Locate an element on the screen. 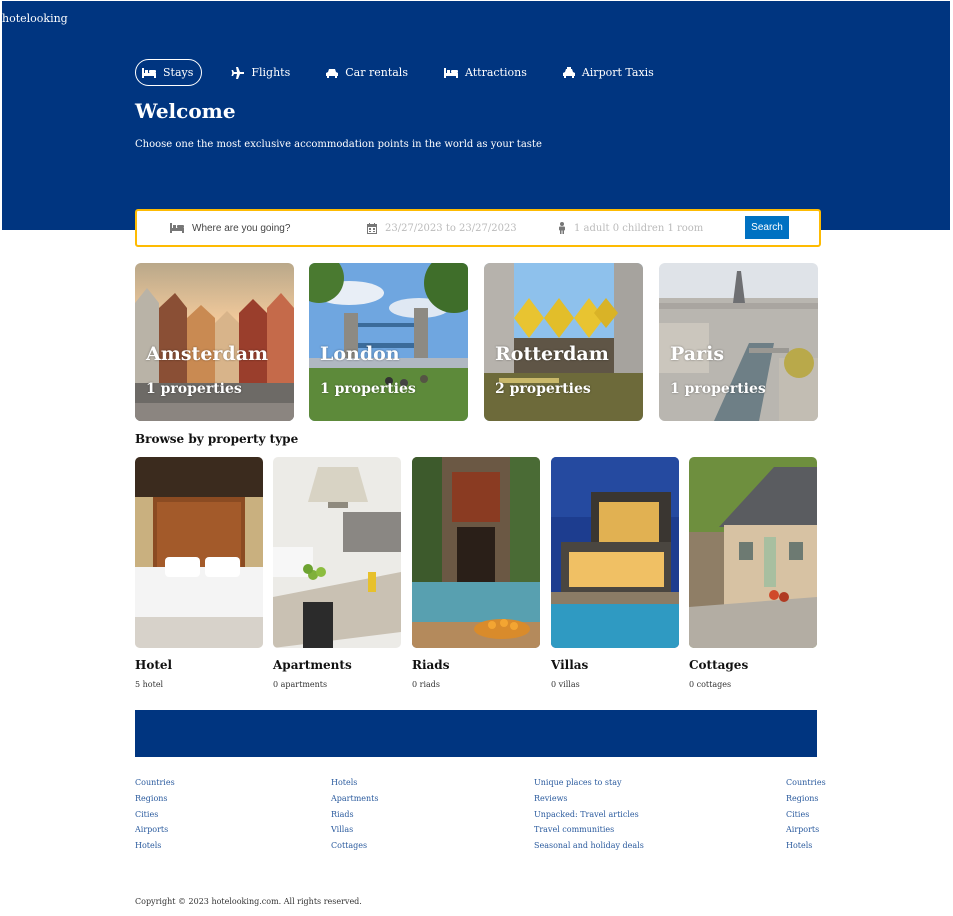 This screenshot has width=953, height=916. property-type-cottages: Cottages 0 cottages is located at coordinates (753, 573).